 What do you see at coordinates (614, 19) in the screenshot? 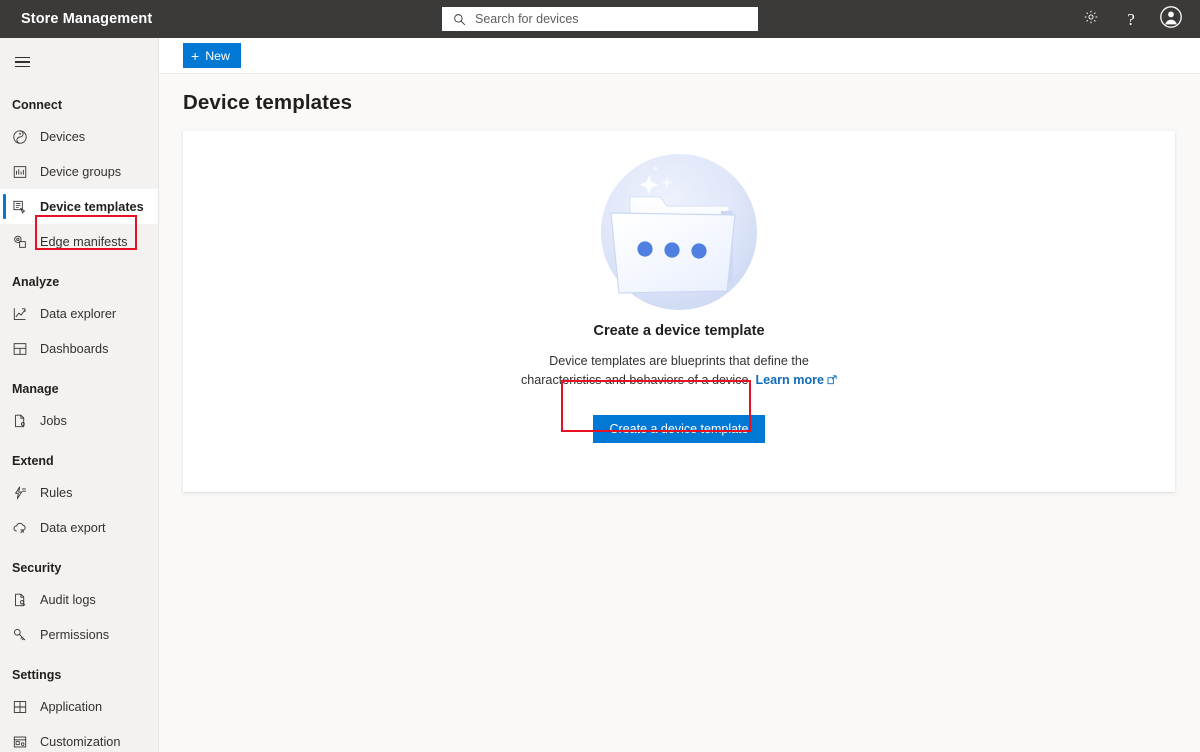
I see `search-input` at bounding box center [614, 19].